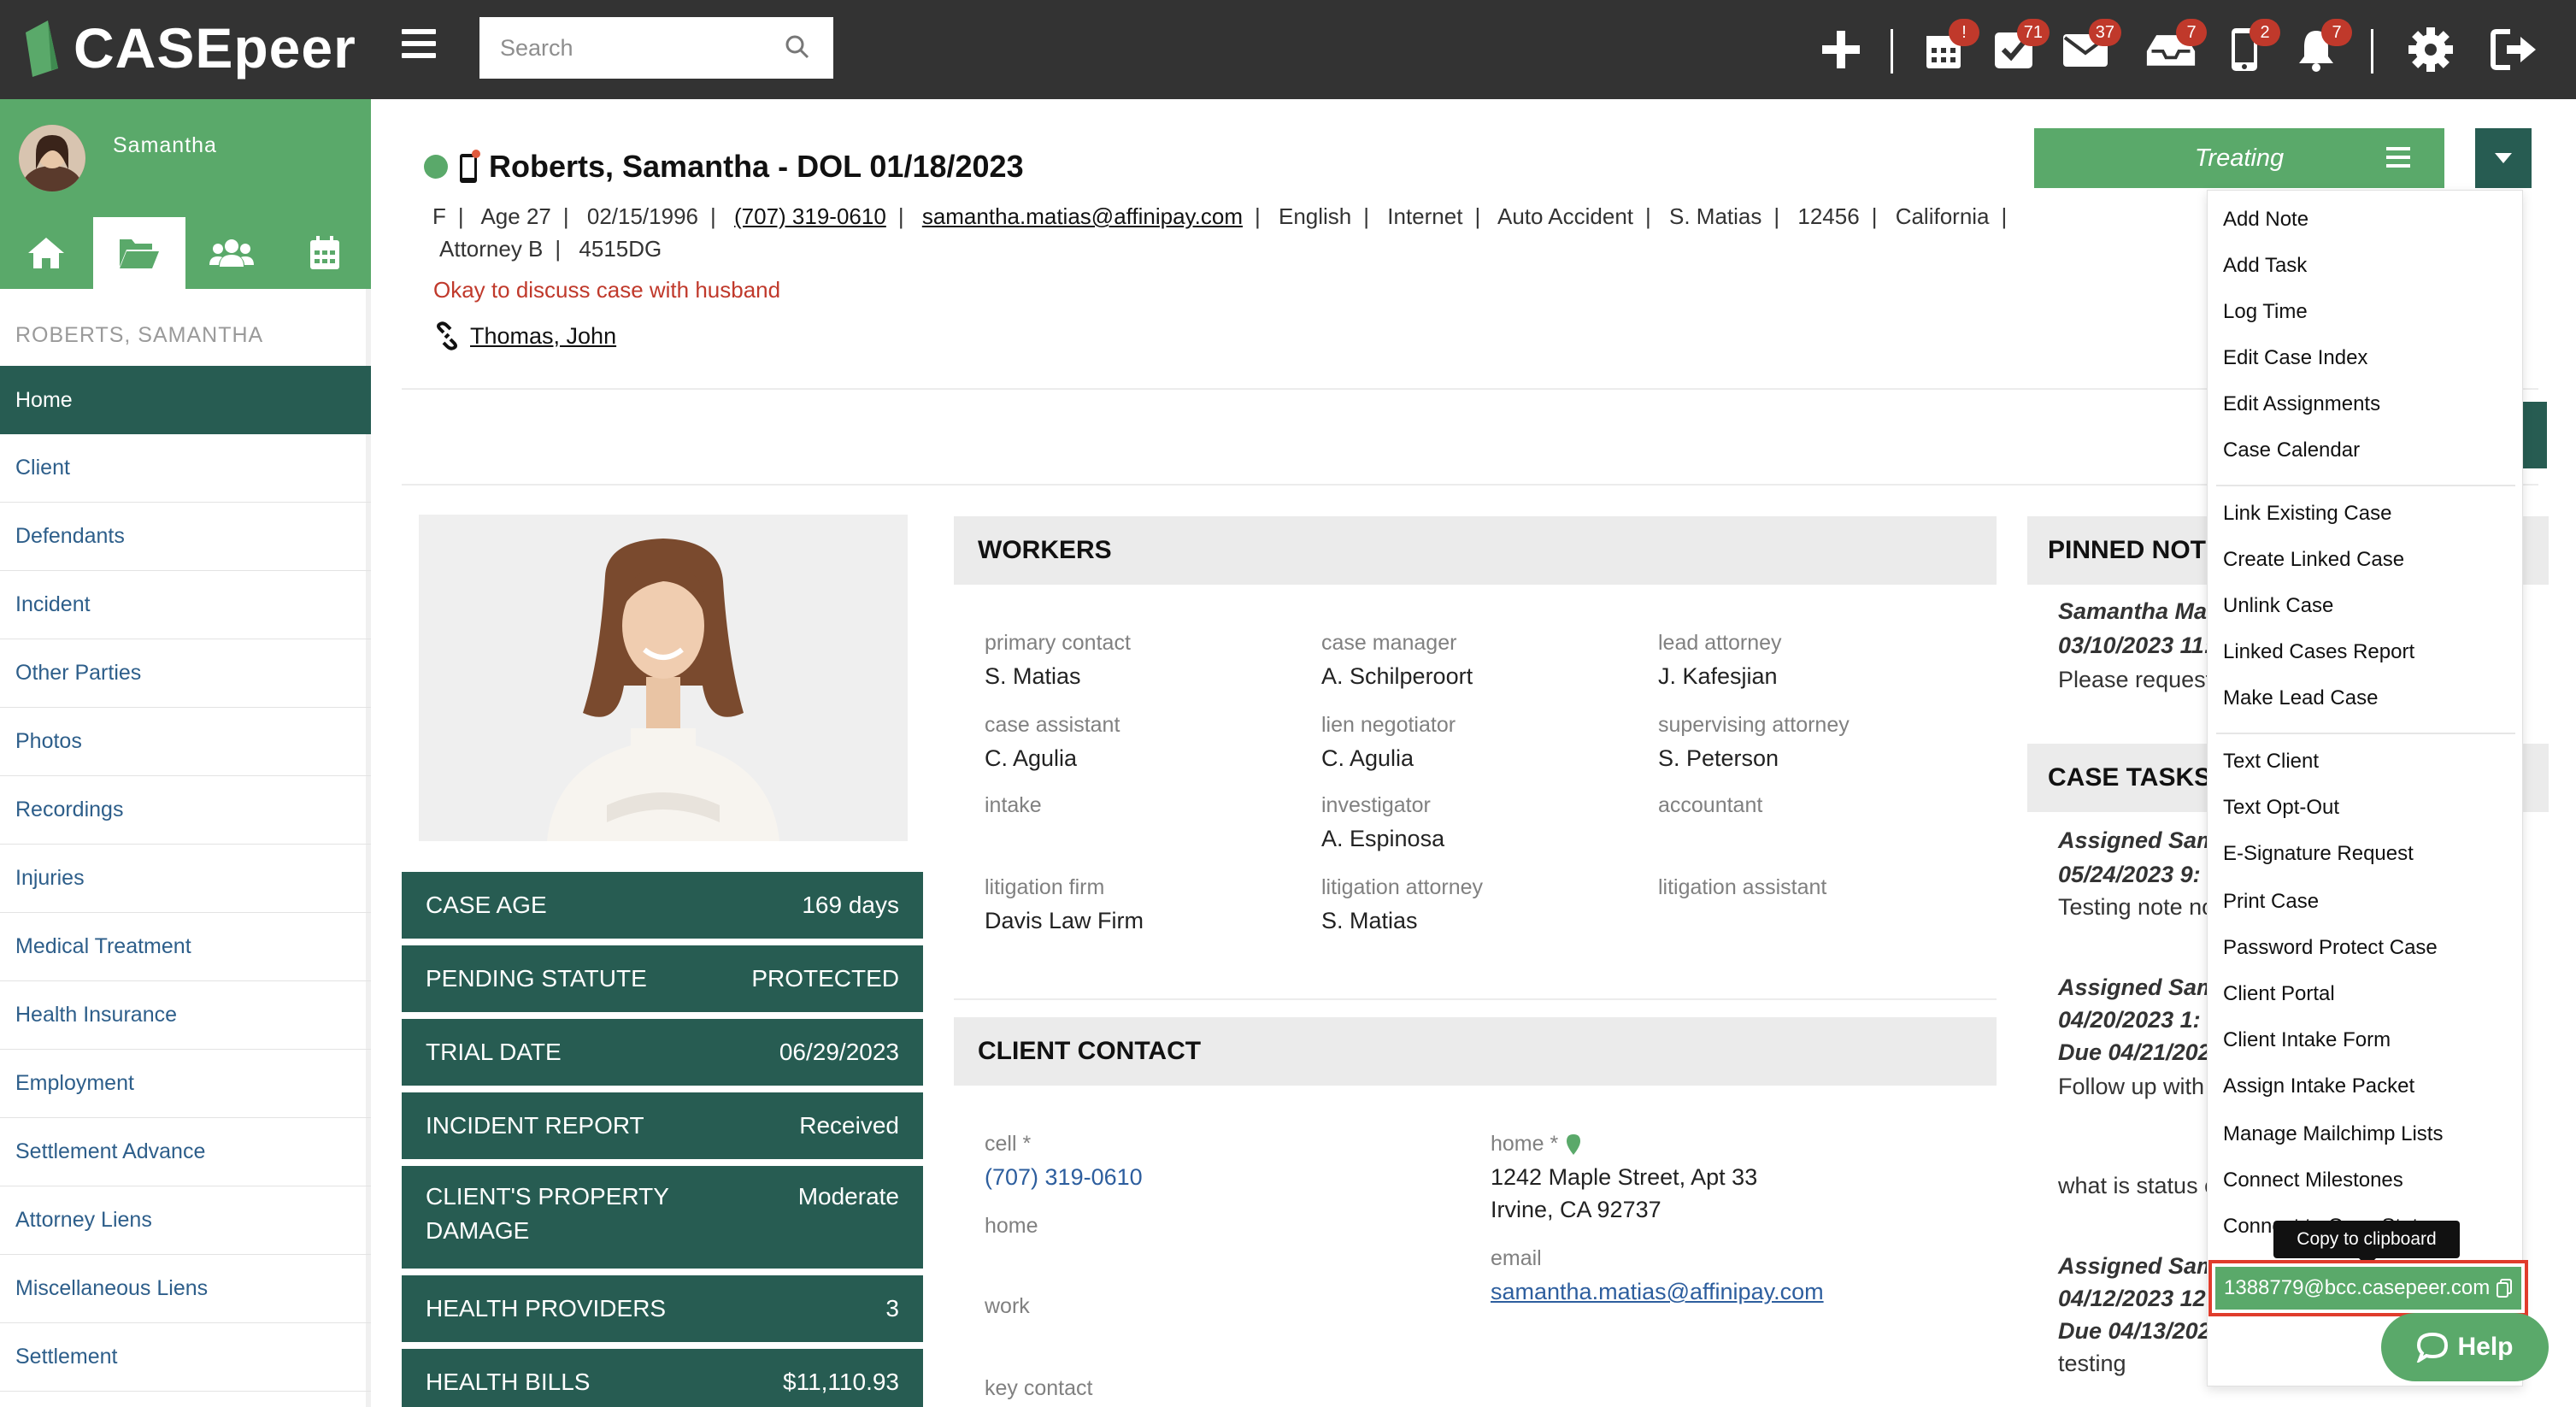  What do you see at coordinates (2300, 698) in the screenshot?
I see `menu-item-make-lead-case: Make Lead Case` at bounding box center [2300, 698].